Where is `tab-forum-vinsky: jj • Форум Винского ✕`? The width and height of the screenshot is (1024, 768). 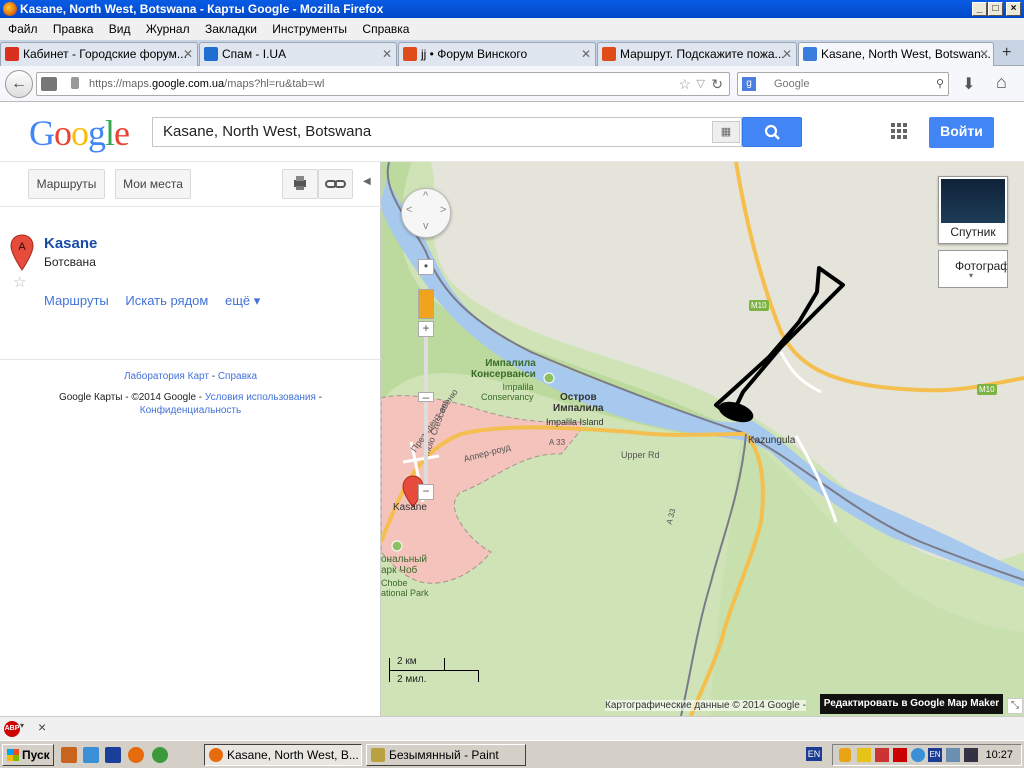
tab-forum-vinsky: jj • Форум Винского ✕ is located at coordinates (497, 54).